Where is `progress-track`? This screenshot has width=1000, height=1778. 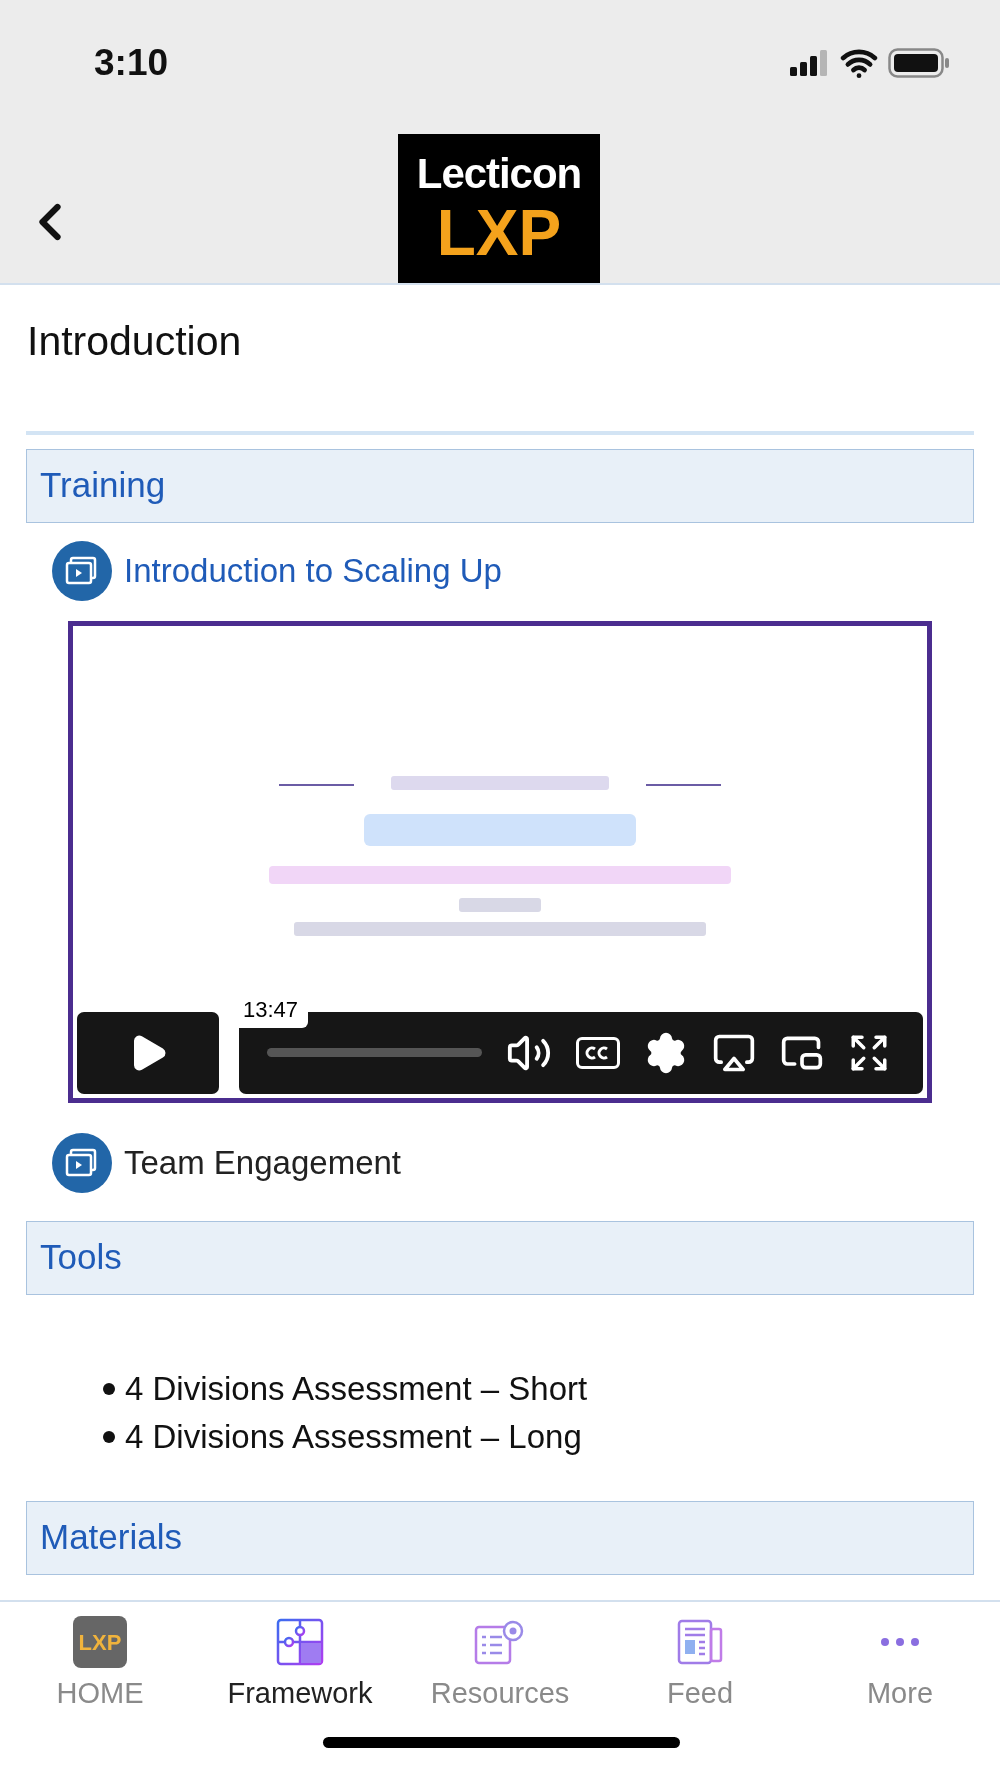
progress-track is located at coordinates (374, 1052).